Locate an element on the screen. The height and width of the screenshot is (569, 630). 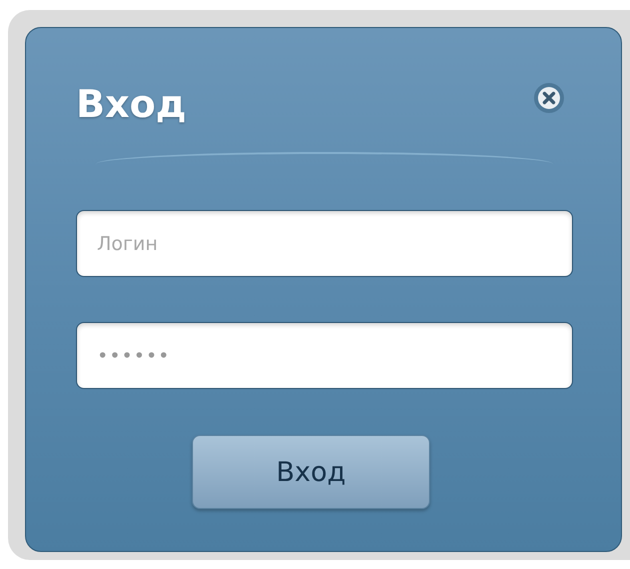
close-button is located at coordinates (549, 98).